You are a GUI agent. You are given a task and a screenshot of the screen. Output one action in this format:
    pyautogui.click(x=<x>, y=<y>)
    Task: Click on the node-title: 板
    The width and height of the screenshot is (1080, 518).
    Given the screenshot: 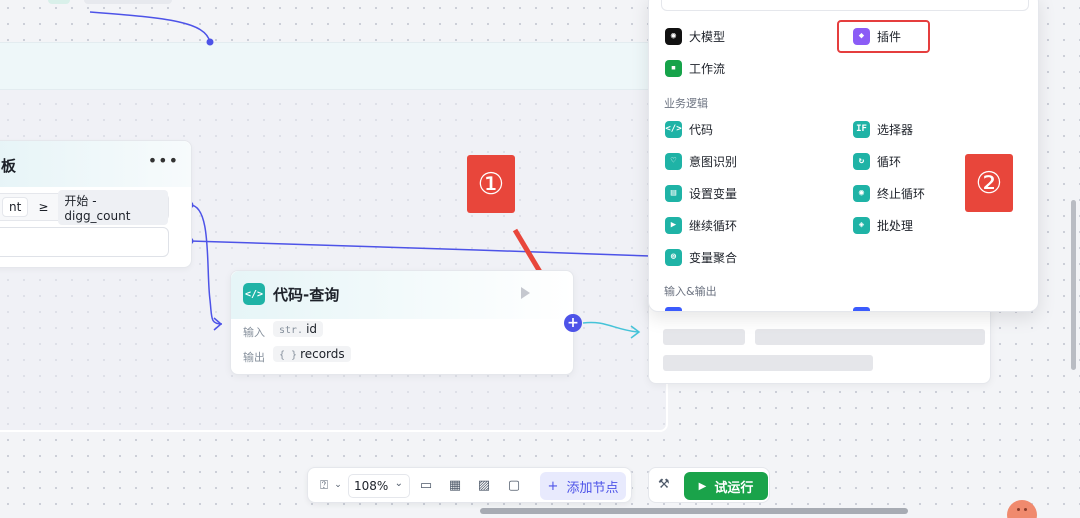 What is the action you would take?
    pyautogui.click(x=9, y=166)
    